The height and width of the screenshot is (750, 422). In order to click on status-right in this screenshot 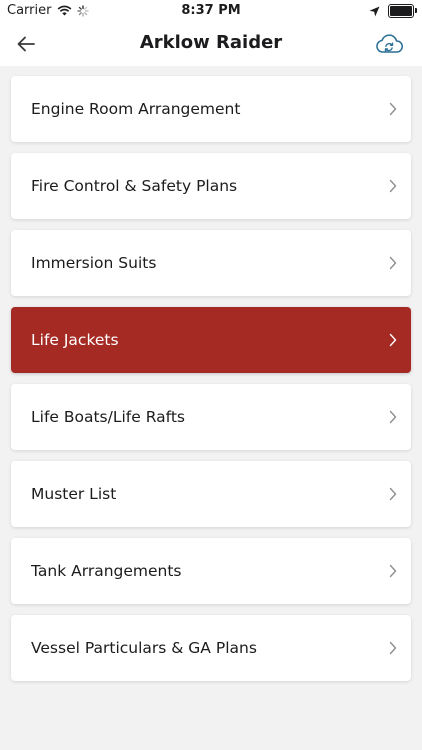, I will do `click(393, 11)`.